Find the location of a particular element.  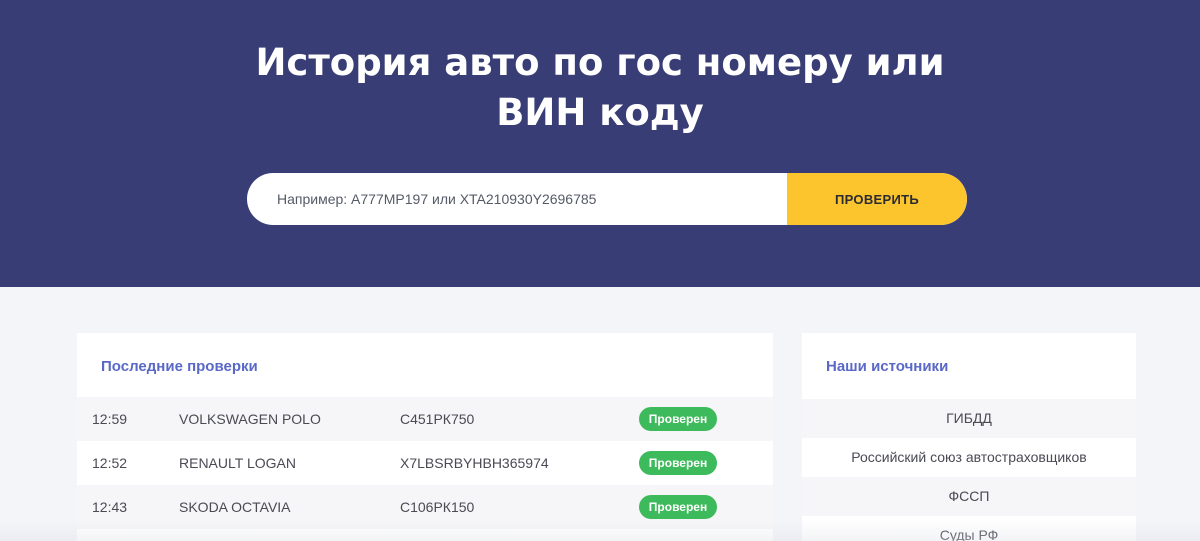

page-title-line-2: ВИН коду is located at coordinates (600, 112).